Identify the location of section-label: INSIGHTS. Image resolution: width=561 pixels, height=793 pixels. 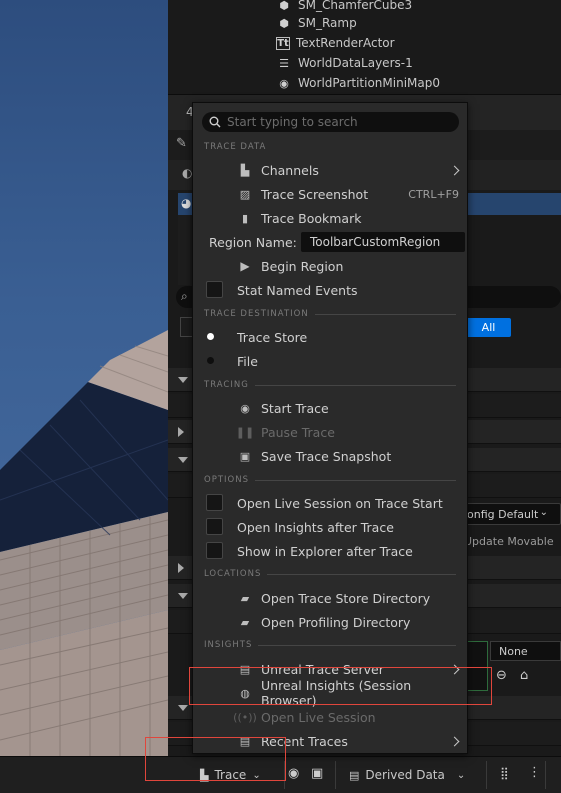
(228, 645).